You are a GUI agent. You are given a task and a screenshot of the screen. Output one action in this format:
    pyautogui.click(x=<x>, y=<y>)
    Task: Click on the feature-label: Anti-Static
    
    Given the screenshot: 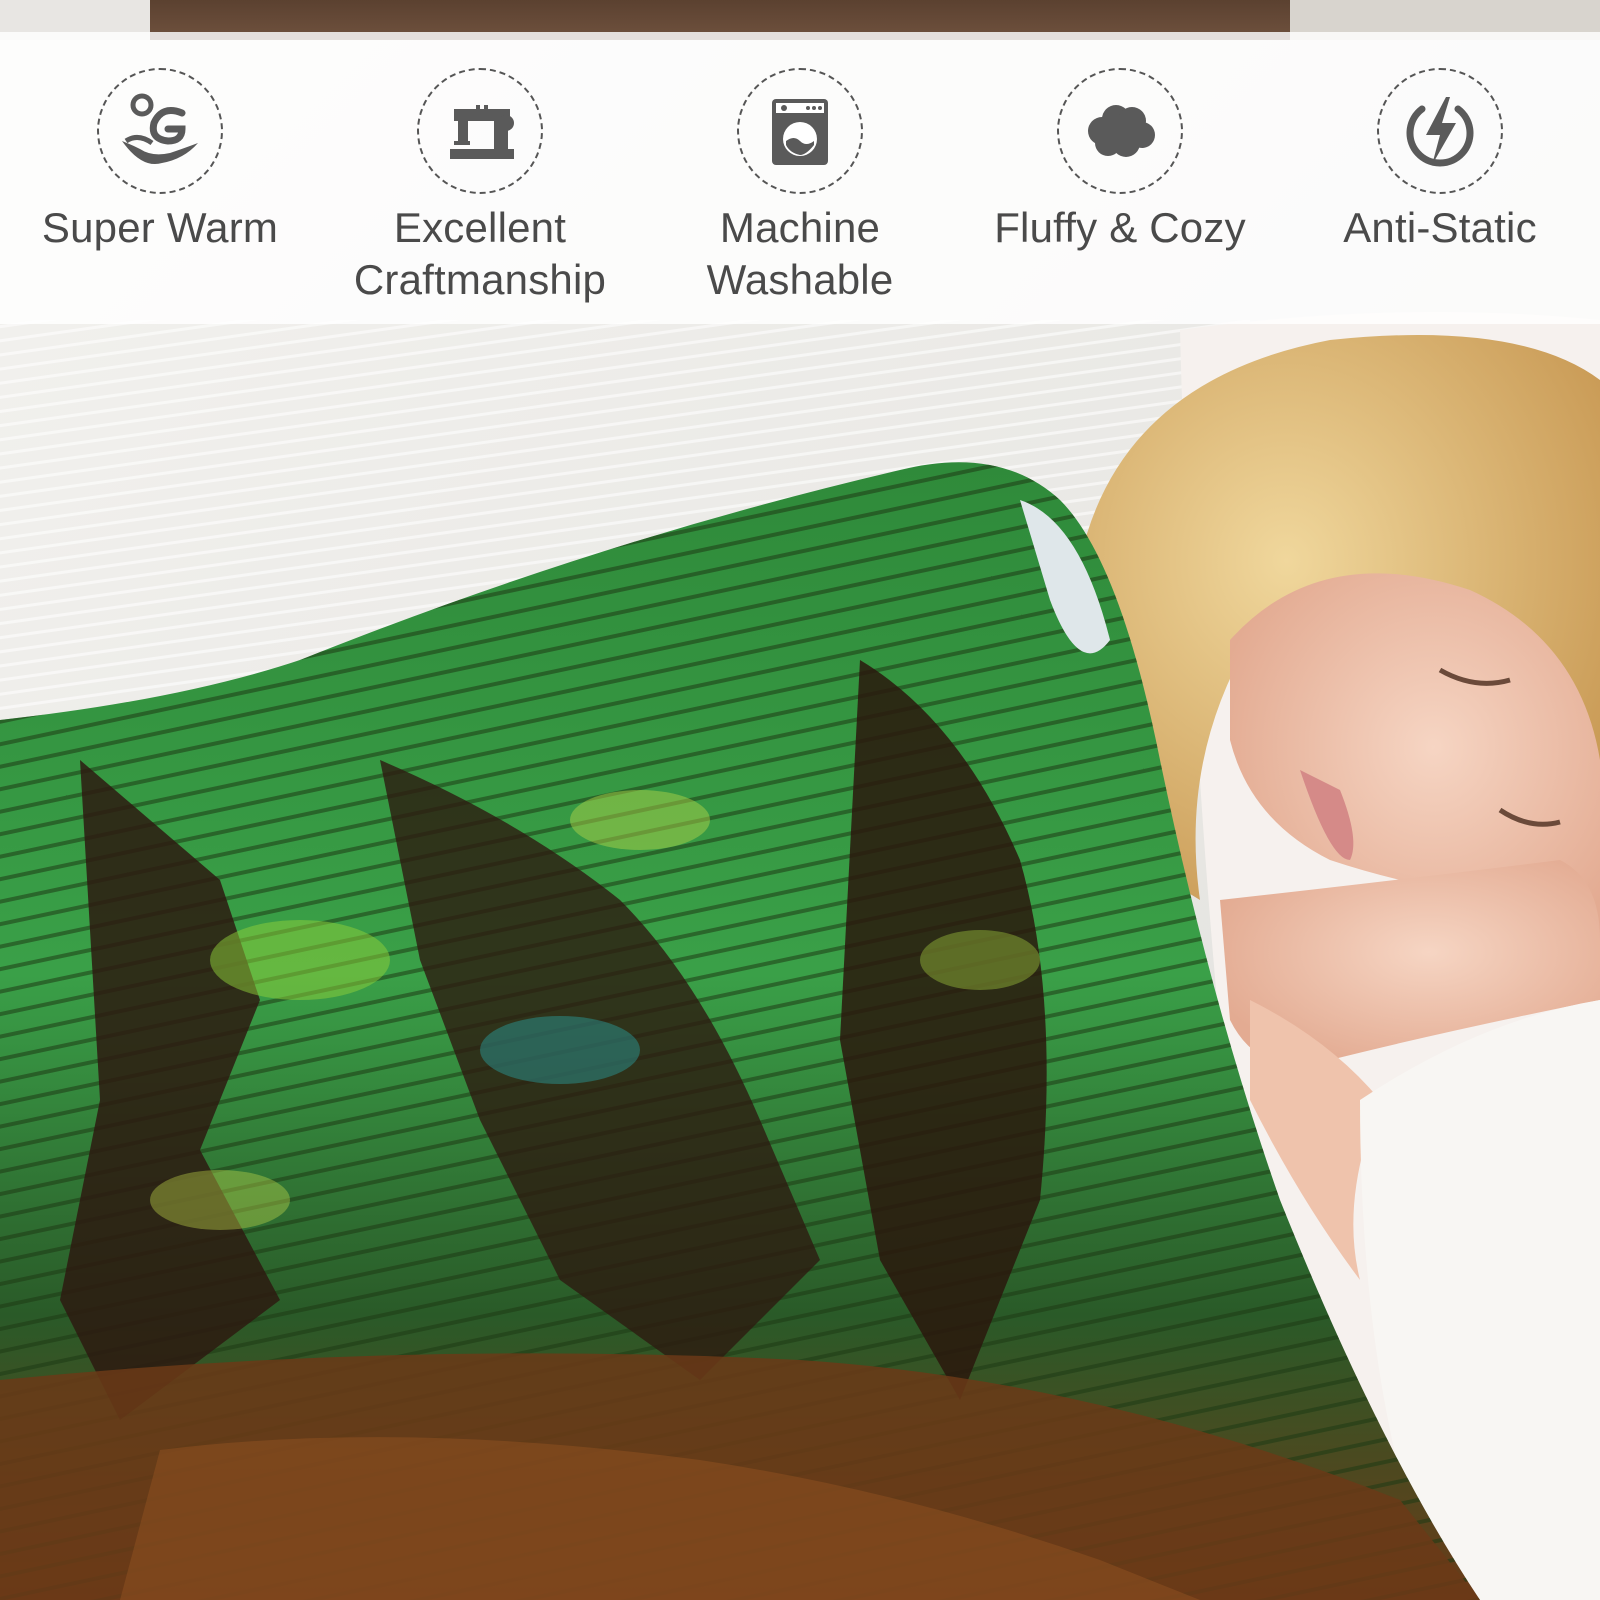 What is the action you would take?
    pyautogui.click(x=1440, y=228)
    